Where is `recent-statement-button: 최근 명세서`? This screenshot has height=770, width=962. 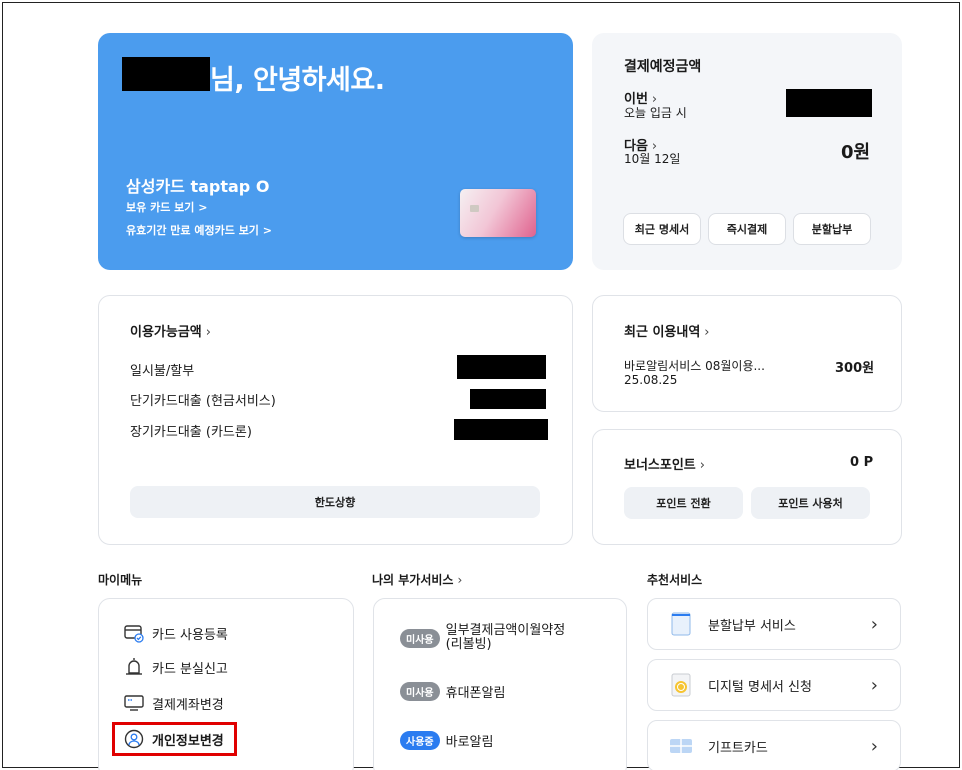
recent-statement-button: 최근 명세서 is located at coordinates (662, 229).